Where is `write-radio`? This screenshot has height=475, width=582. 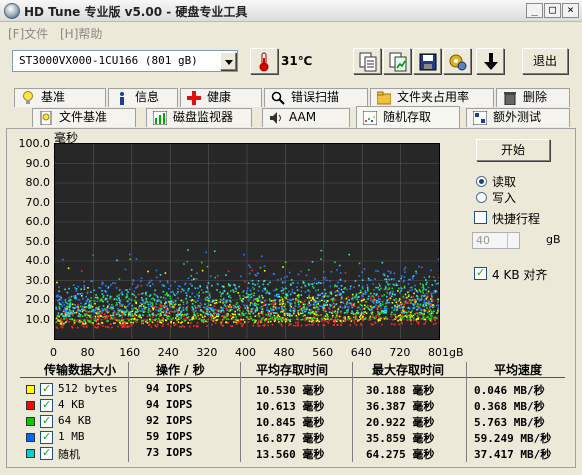
write-radio is located at coordinates (481, 197).